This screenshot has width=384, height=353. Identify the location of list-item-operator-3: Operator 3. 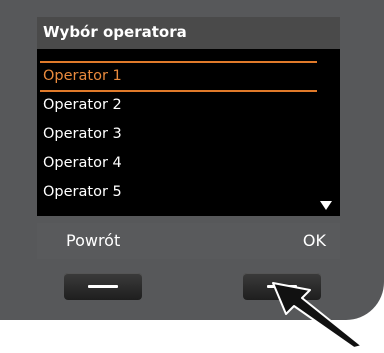
(82, 134).